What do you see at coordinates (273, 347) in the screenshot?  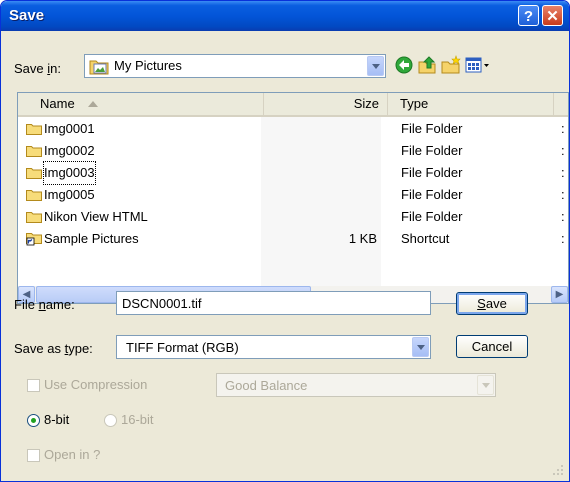 I see `save-as-type-dropdown: TIFF Format (RGB)` at bounding box center [273, 347].